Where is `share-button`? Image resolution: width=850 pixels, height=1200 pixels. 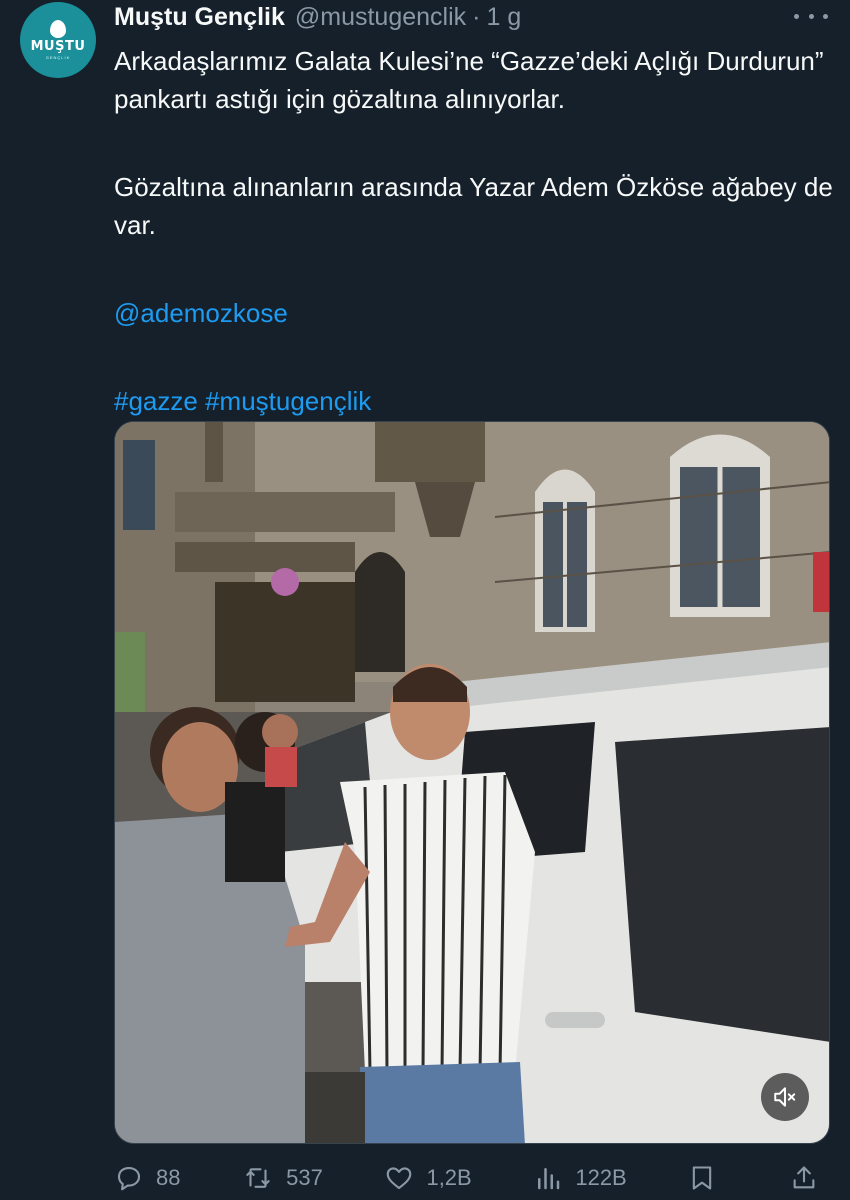 share-button is located at coordinates (810, 1178).